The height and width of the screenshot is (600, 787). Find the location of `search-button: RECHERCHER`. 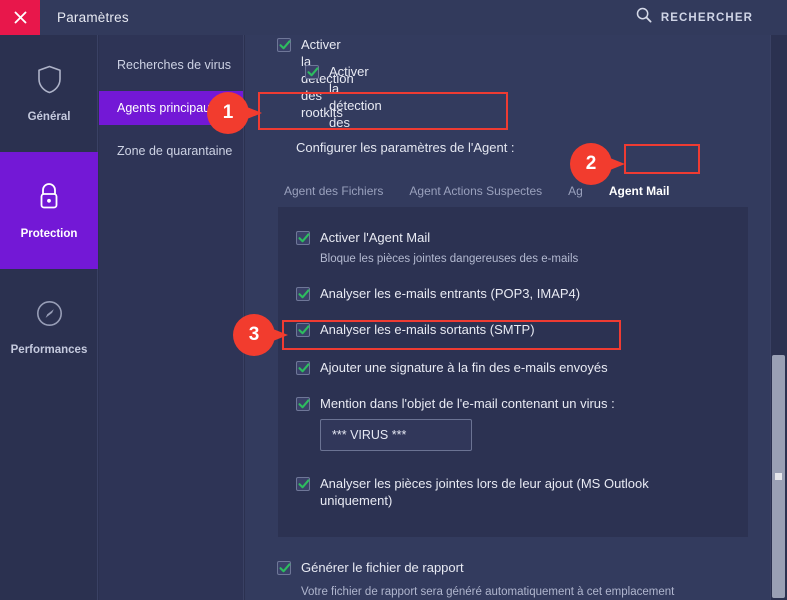

search-button: RECHERCHER is located at coordinates (694, 17).